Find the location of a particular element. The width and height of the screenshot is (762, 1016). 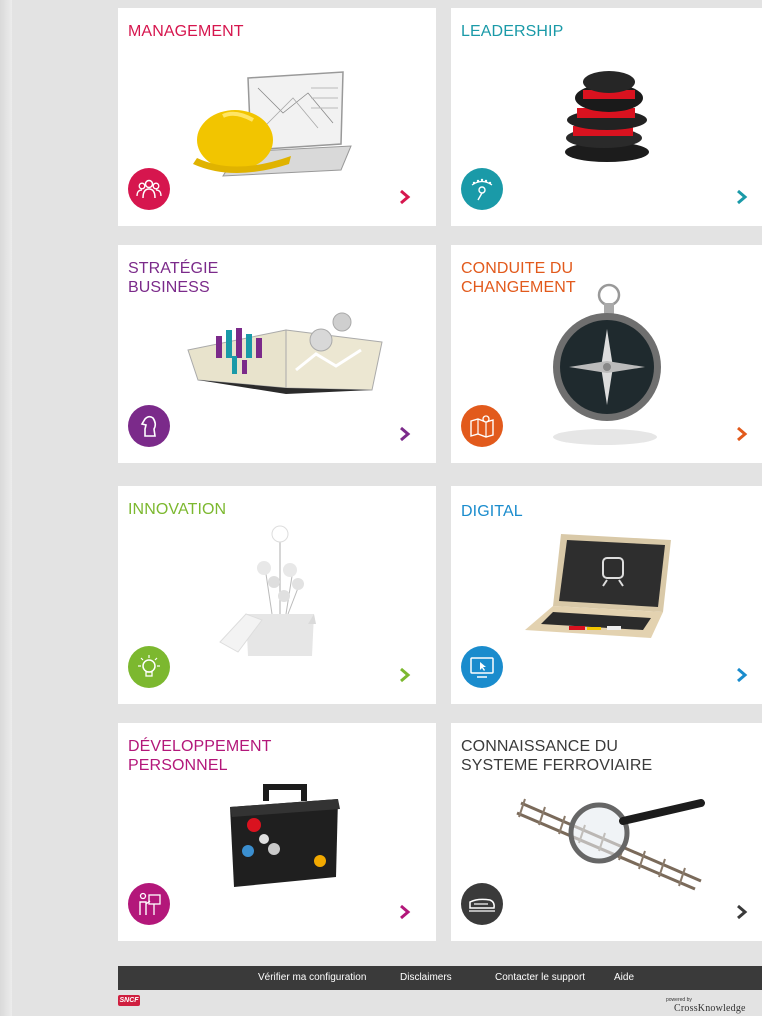

hardhat-laptop-illustration is located at coordinates (272, 124).